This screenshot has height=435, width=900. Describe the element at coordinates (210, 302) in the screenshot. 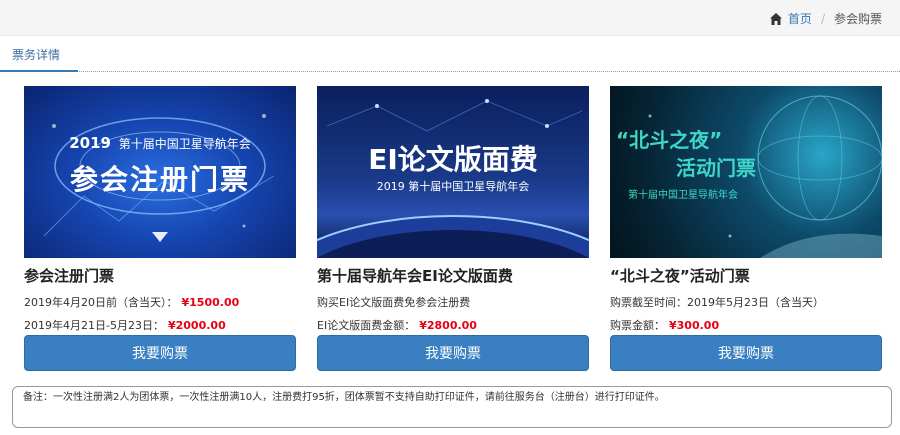

I see `price-value: ¥1500.00` at that location.